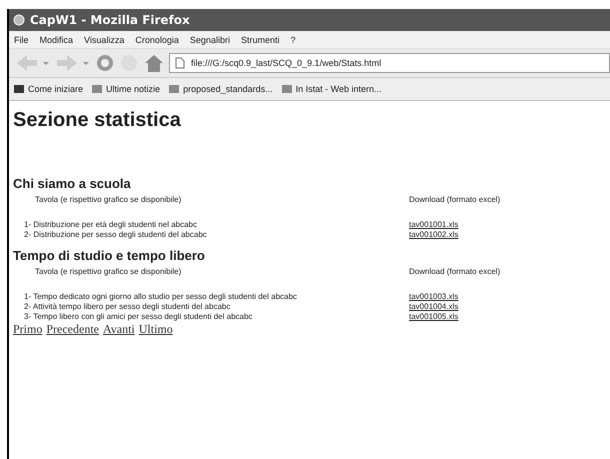  Describe the element at coordinates (72, 329) in the screenshot. I see `pager-link: Precedente` at that location.